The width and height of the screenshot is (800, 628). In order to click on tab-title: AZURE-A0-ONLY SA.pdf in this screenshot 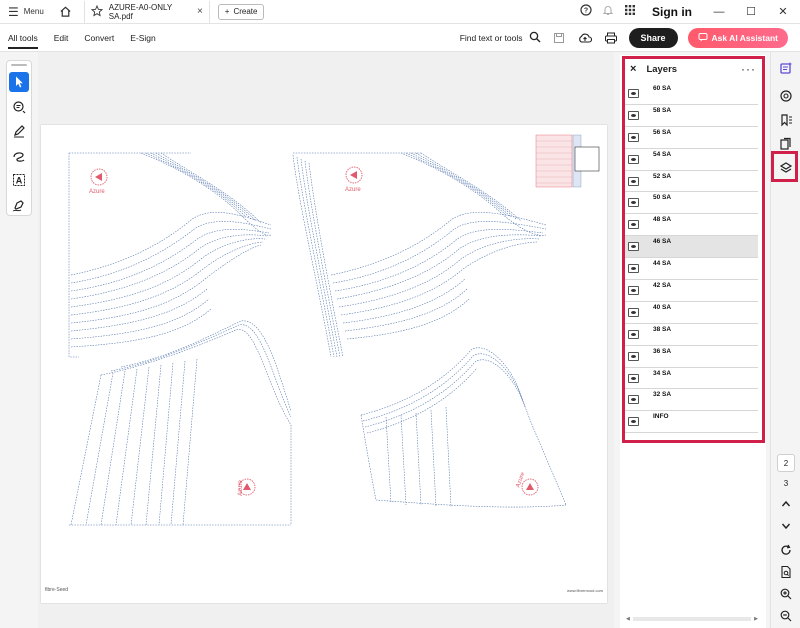, I will do `click(140, 11)`.